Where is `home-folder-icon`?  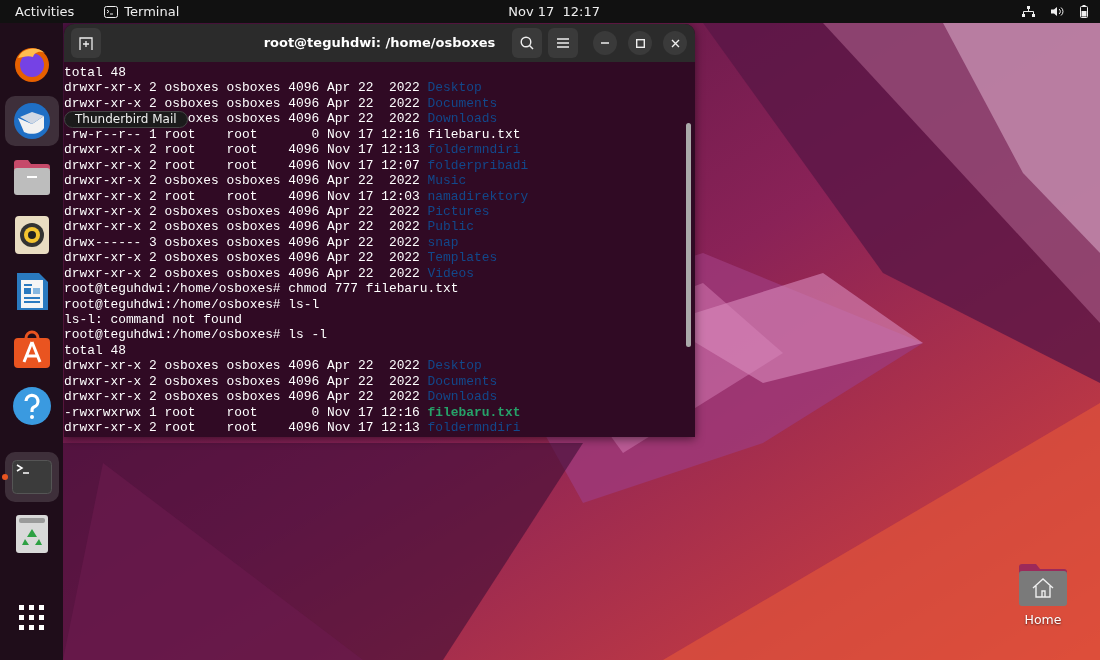
home-folder-icon is located at coordinates (1043, 585).